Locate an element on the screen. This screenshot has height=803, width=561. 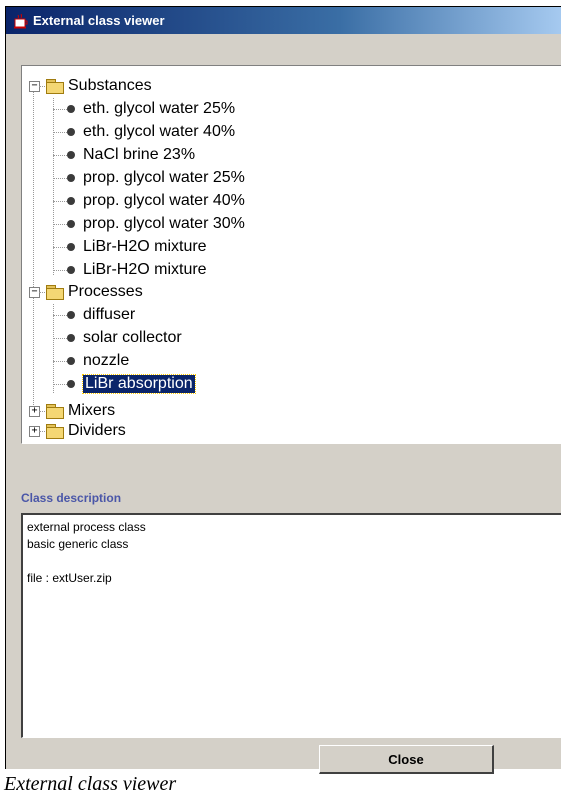
folder-label: Processes is located at coordinates (105, 291).